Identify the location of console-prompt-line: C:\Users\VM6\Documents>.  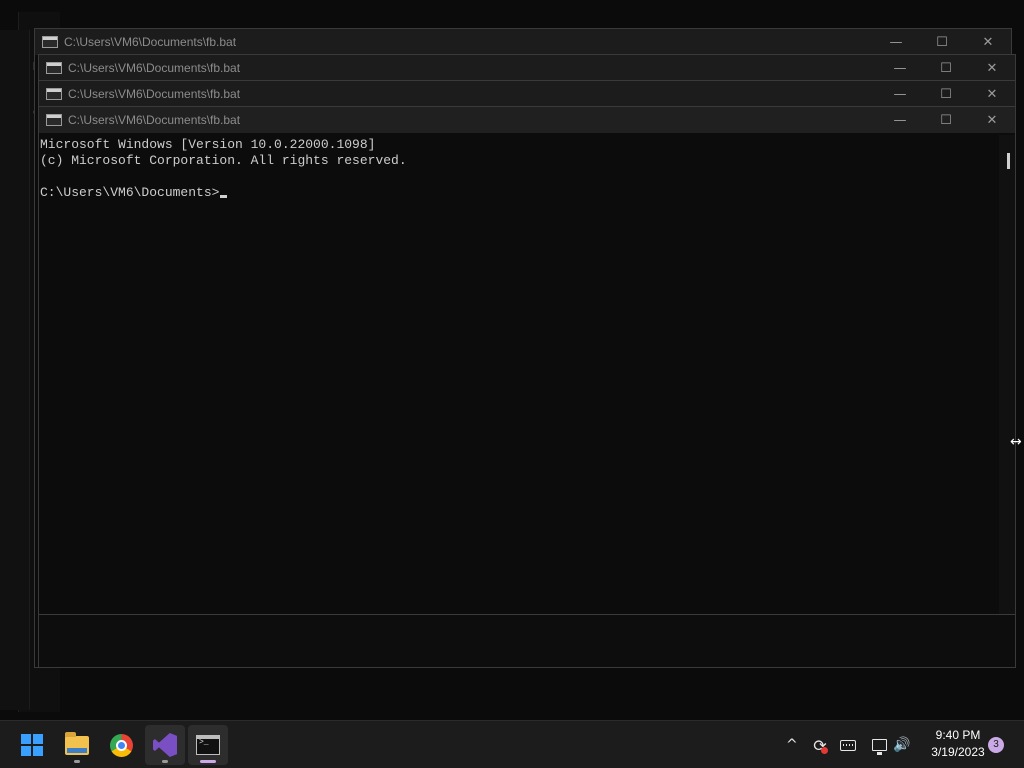
(519, 193).